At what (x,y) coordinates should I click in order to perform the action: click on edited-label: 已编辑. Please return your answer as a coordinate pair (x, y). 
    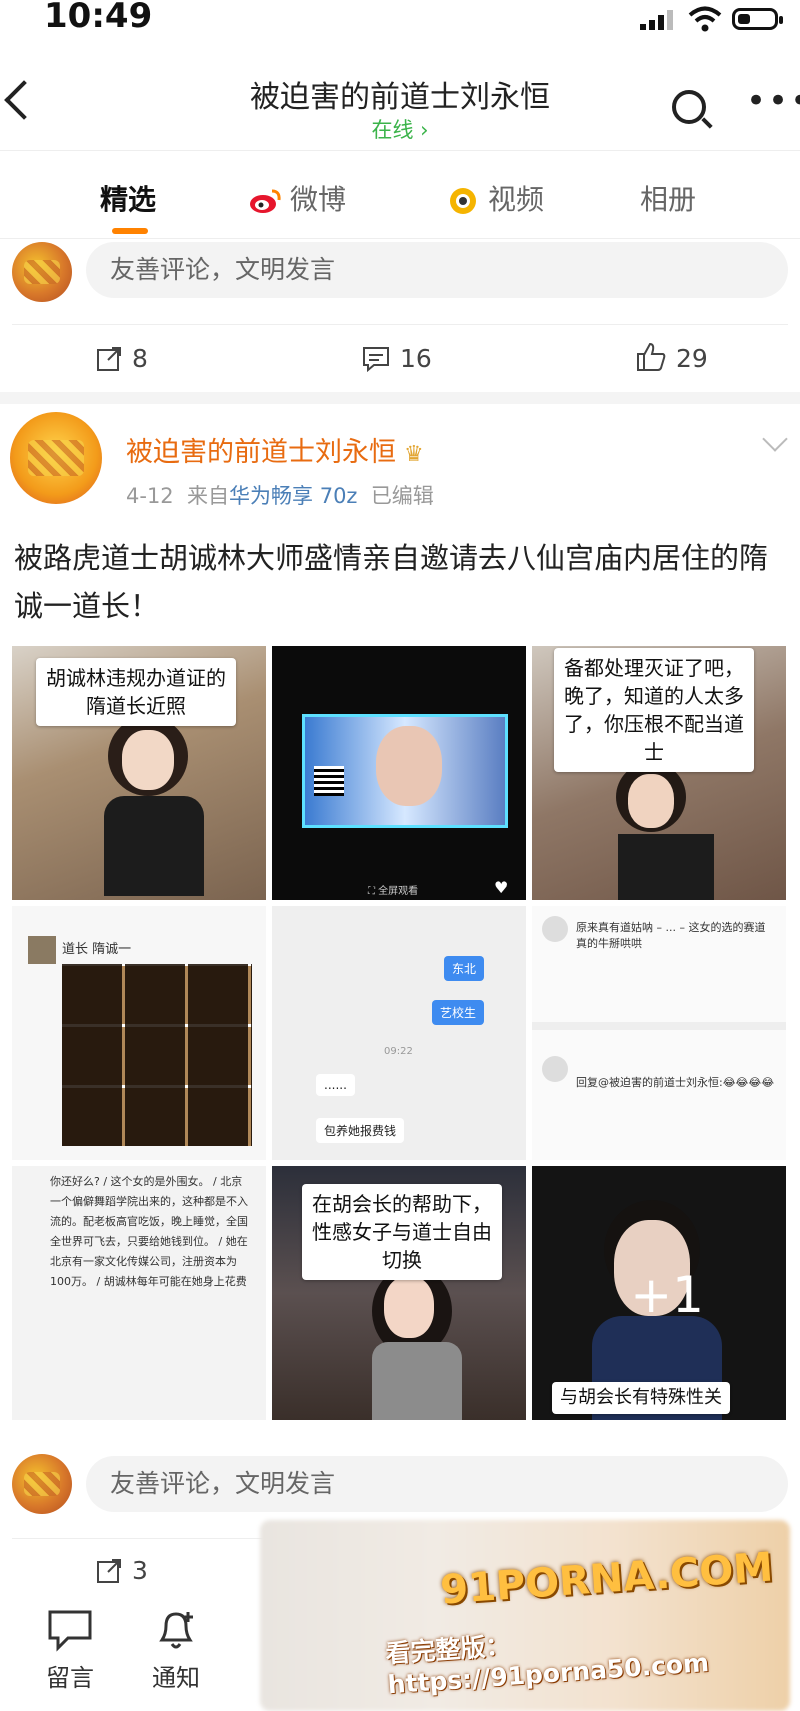
    Looking at the image, I should click on (402, 496).